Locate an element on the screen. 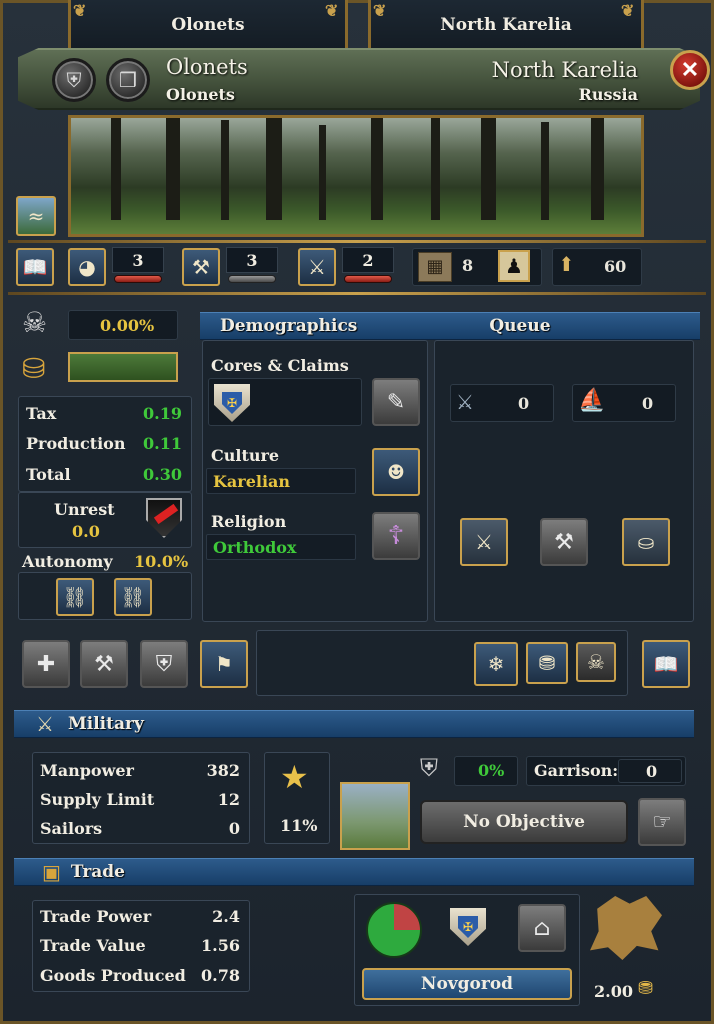  increase-autonomy-button: ⛓ is located at coordinates (133, 597).